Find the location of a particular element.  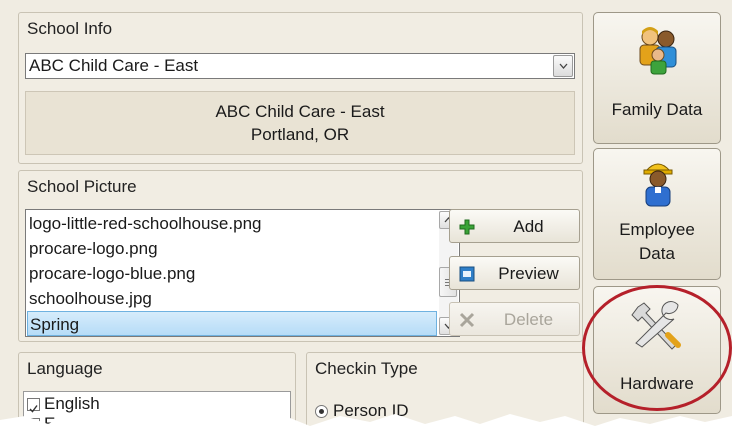

add-button: Add is located at coordinates (514, 226).